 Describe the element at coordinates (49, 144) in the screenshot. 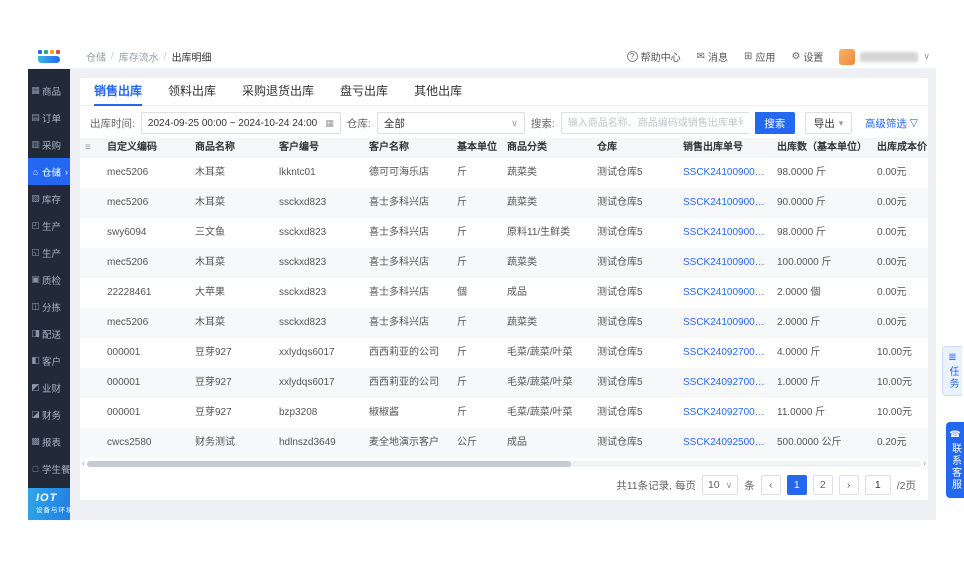

I see `sidebar-item-采购: ▥ 采购` at that location.